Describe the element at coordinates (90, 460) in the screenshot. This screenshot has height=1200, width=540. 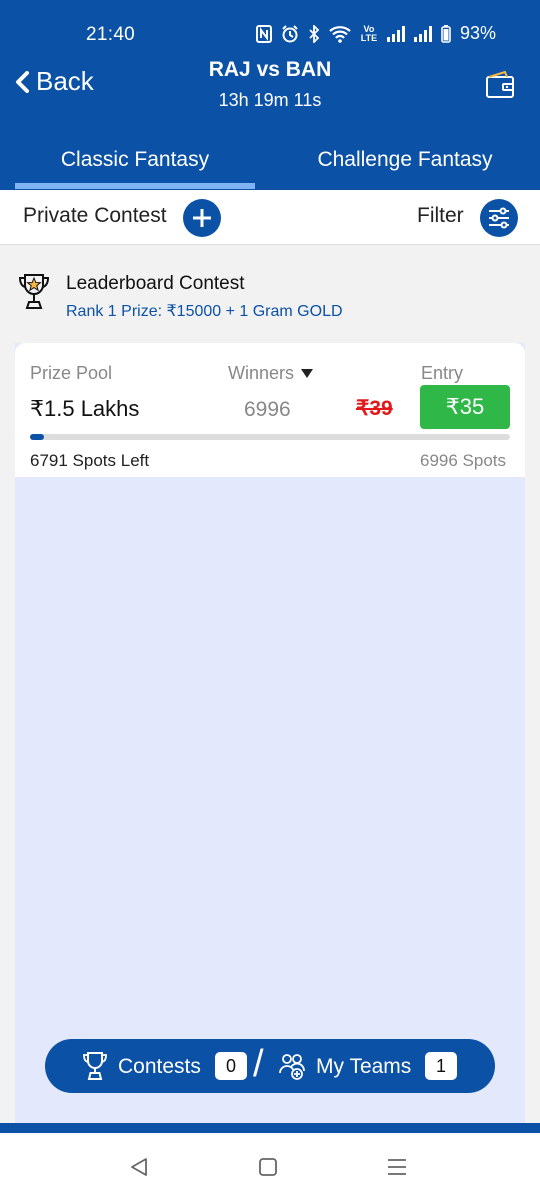
I see `spots-left: 6791 Spots Left` at that location.